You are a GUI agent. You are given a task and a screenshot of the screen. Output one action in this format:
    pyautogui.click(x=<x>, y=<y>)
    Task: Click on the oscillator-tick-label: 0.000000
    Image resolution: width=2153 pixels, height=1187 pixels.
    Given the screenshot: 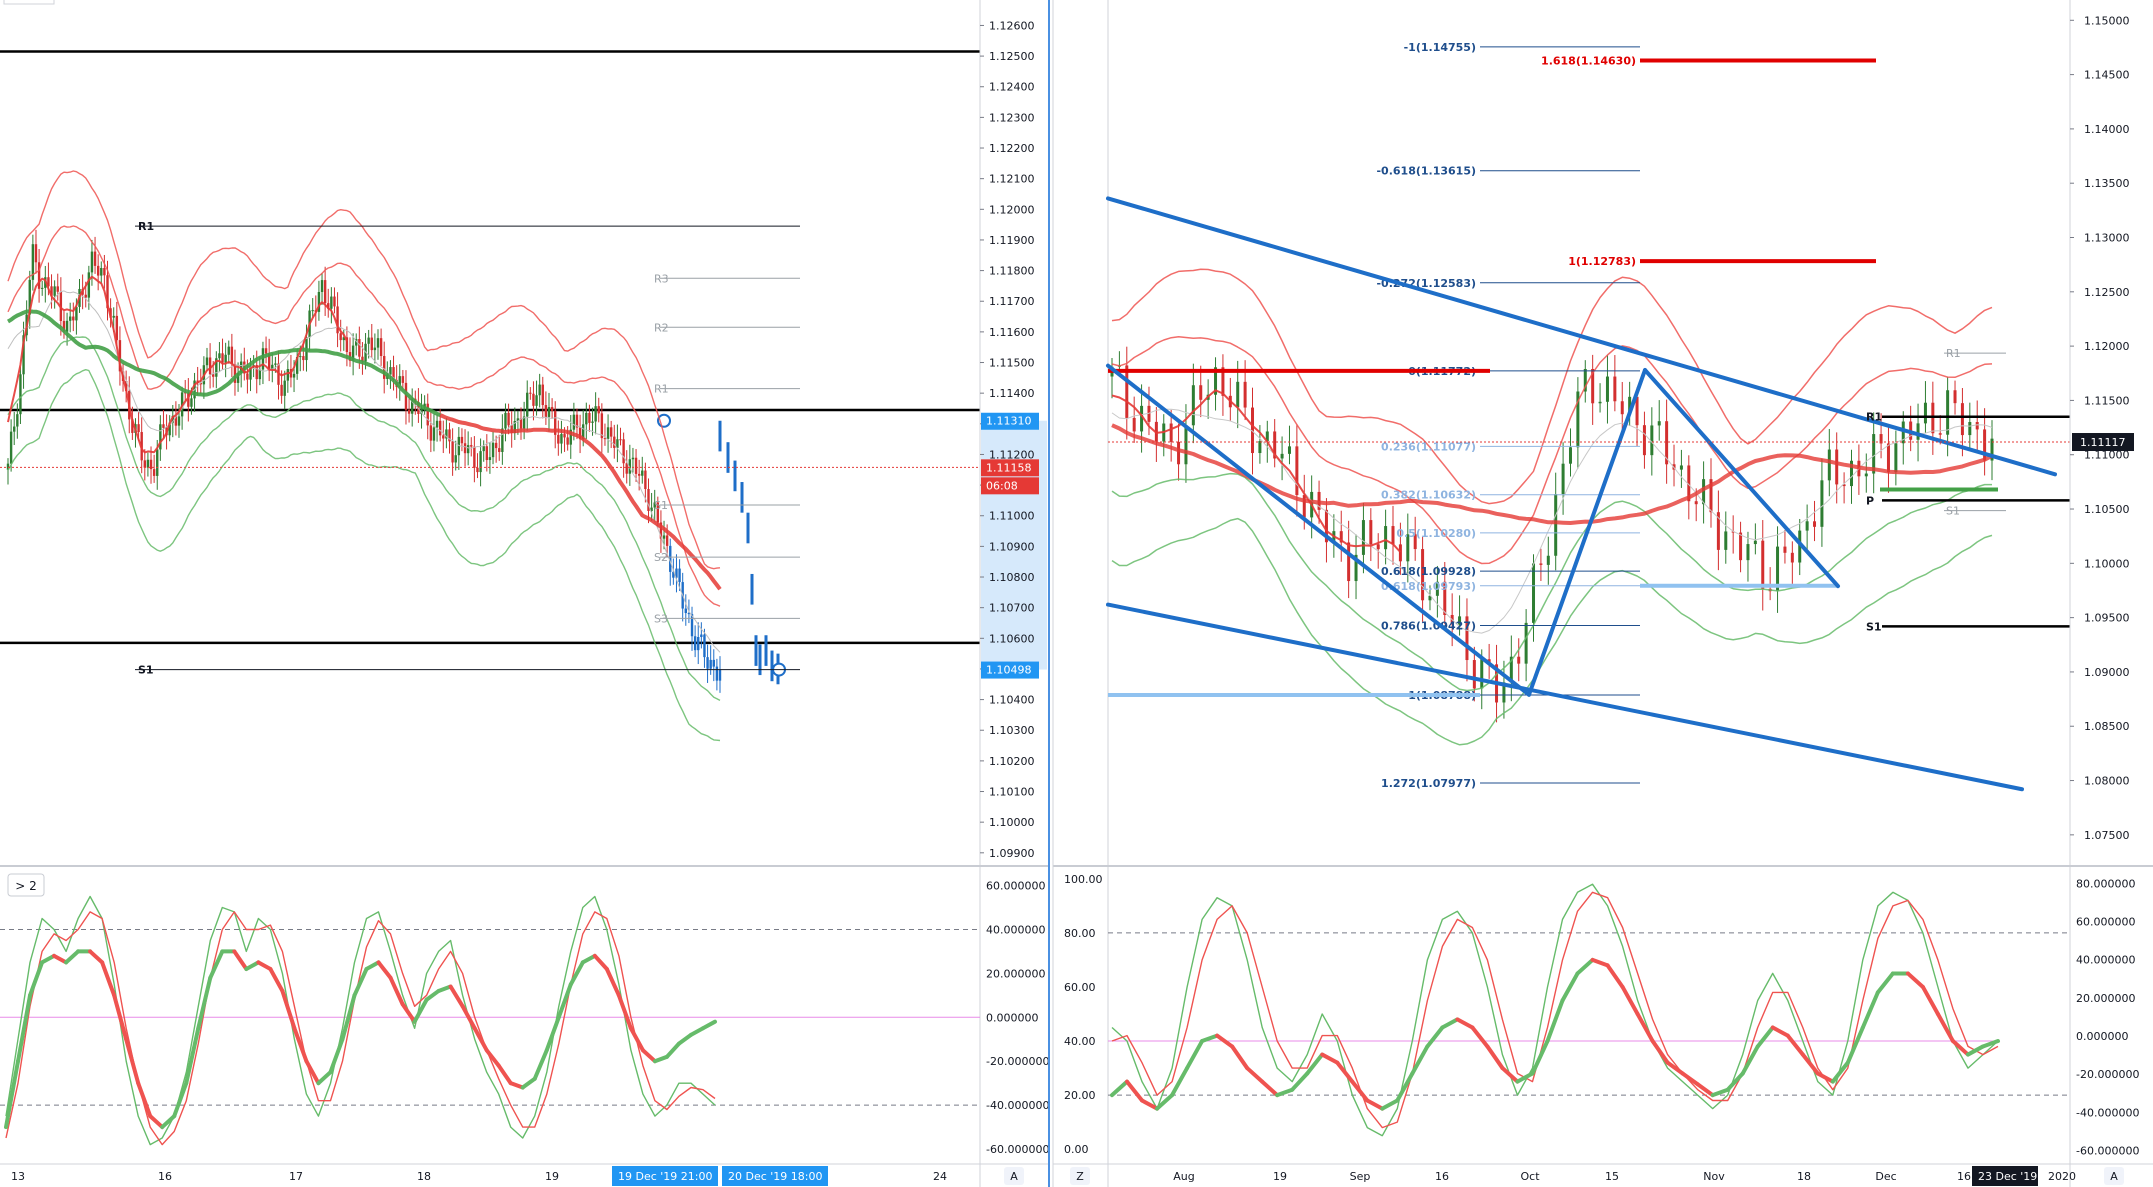 What is the action you would take?
    pyautogui.click(x=1012, y=1017)
    